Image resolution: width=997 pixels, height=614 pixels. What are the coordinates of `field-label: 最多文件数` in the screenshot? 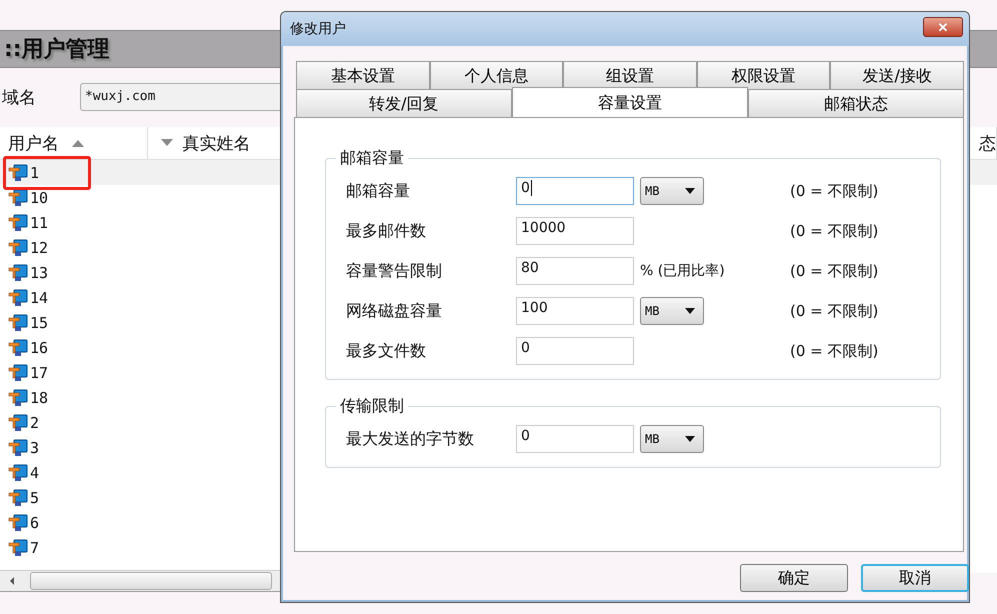 It's located at (386, 351).